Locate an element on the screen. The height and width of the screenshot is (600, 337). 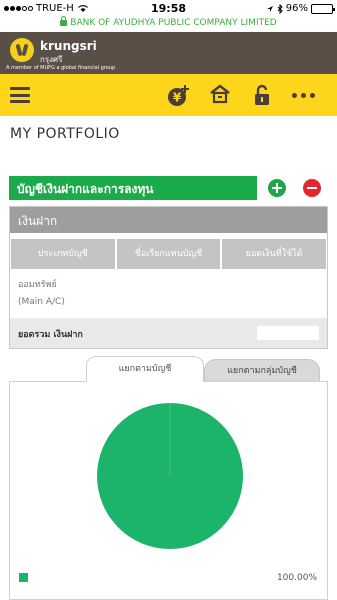
page-title: MY PORTFOLIO is located at coordinates (65, 134).